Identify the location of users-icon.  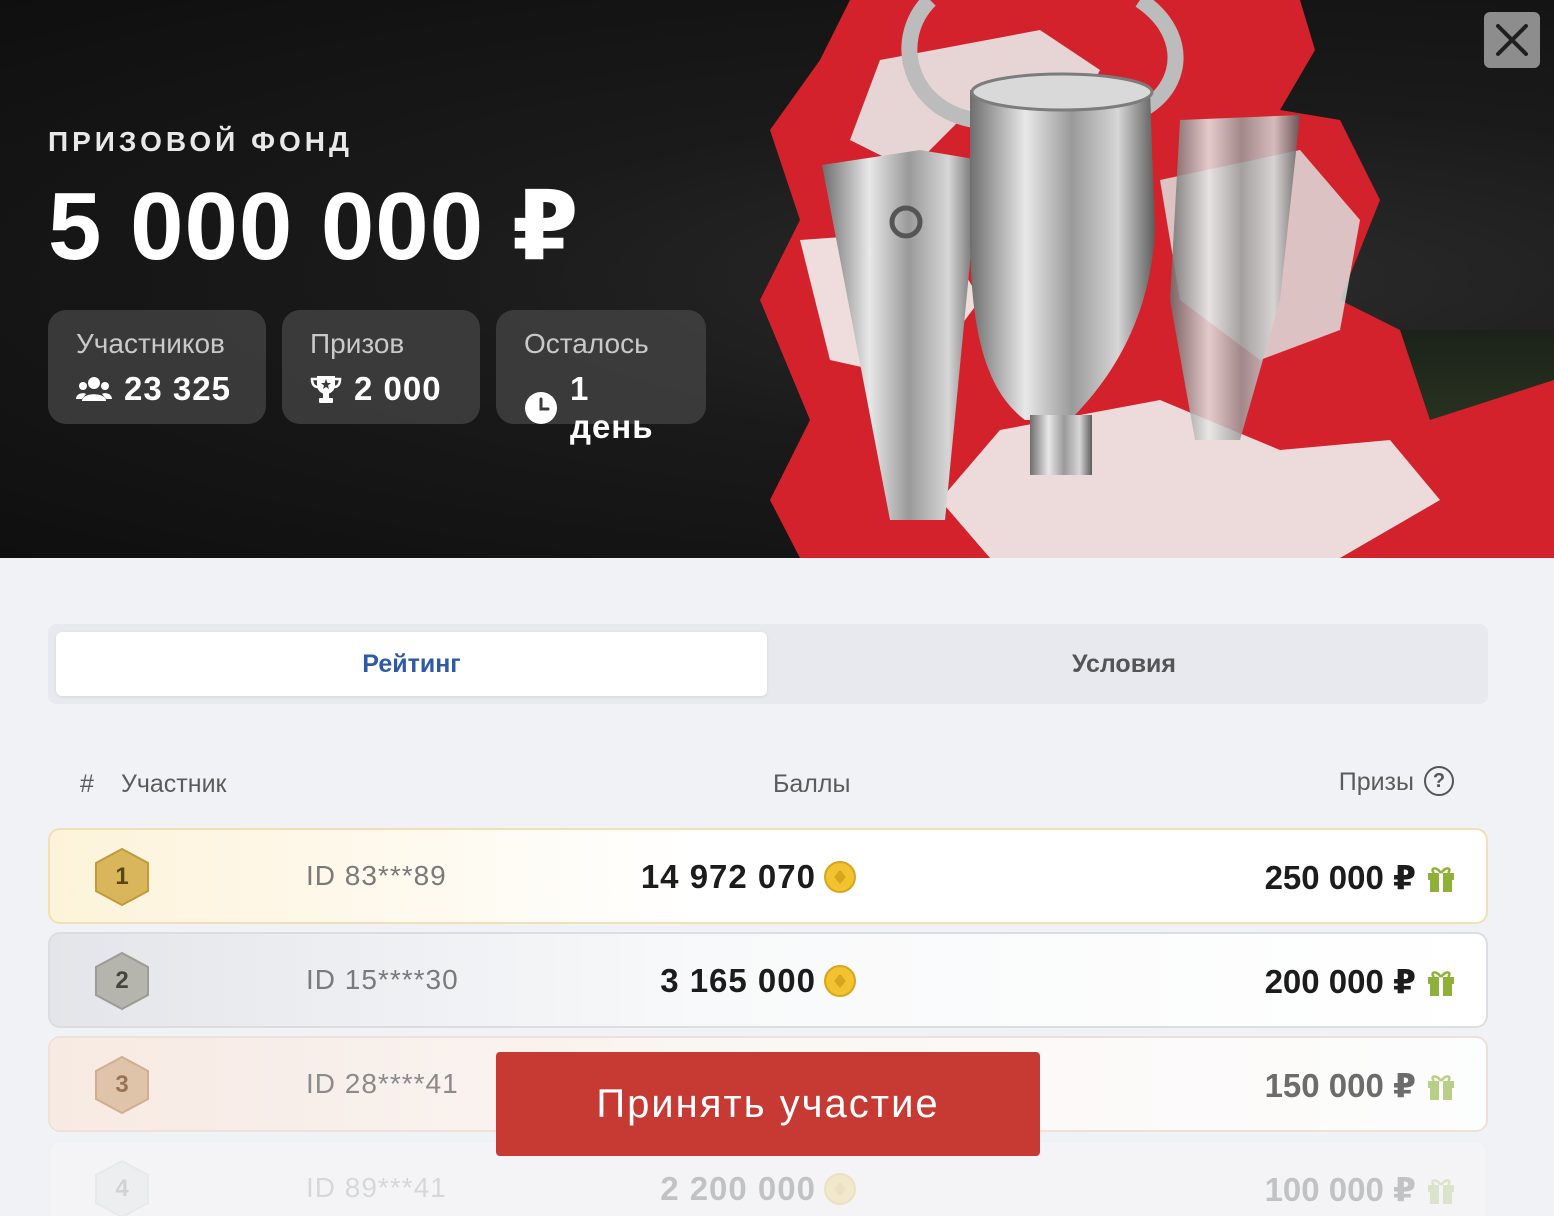
(94, 389).